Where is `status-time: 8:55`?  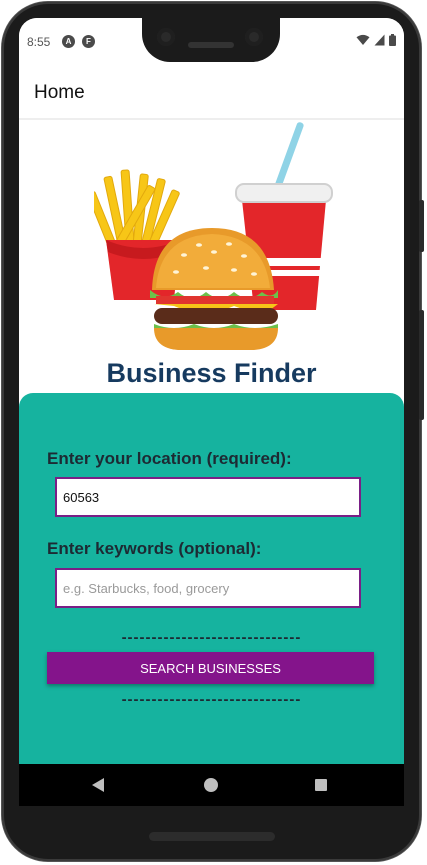 status-time: 8:55 is located at coordinates (39, 42).